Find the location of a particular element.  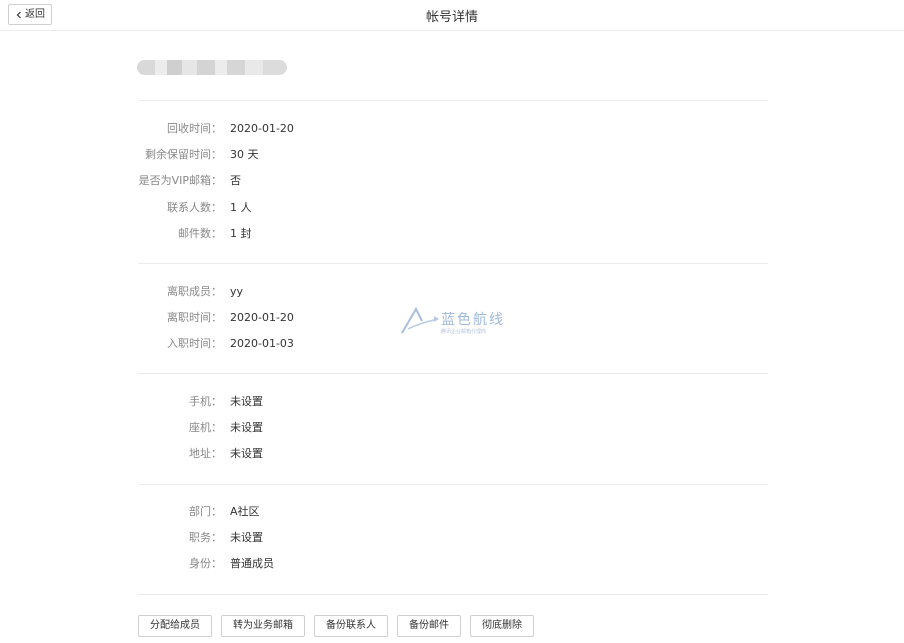

watermark-logo: 蓝色航线 腾讯企业邮箱代理商 is located at coordinates (460, 322).